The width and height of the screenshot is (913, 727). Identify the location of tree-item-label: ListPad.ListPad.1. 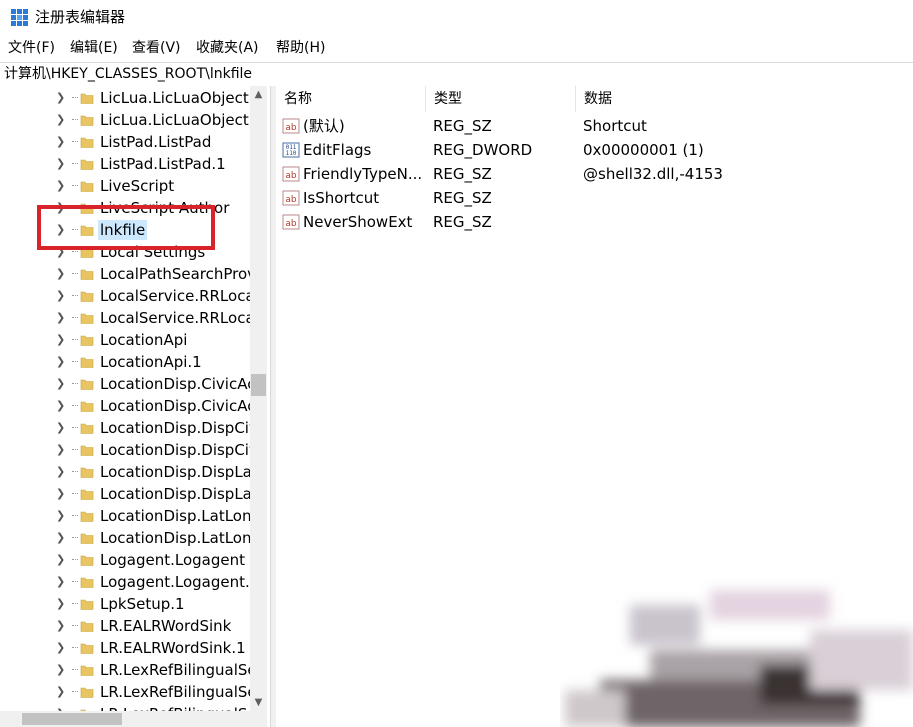
(163, 164).